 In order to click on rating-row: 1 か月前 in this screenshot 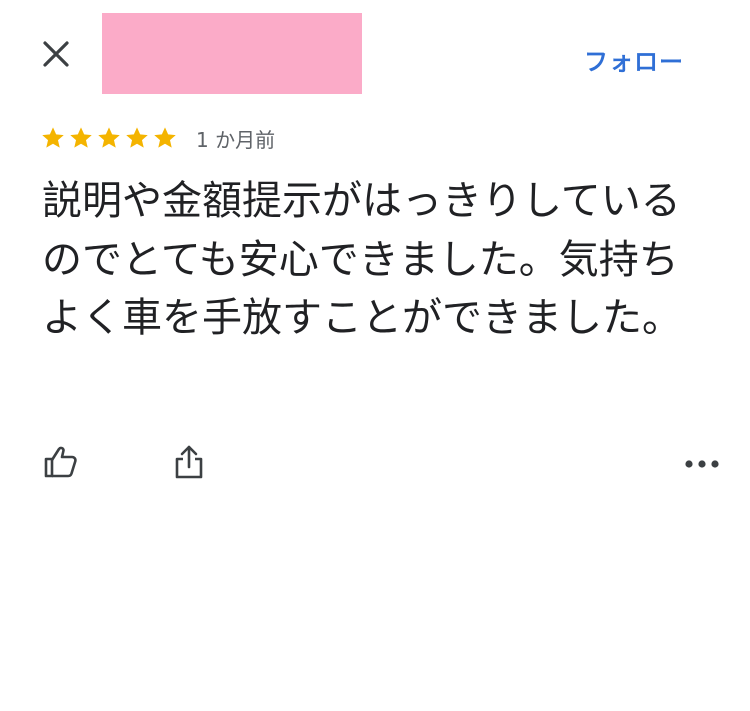, I will do `click(157, 138)`.